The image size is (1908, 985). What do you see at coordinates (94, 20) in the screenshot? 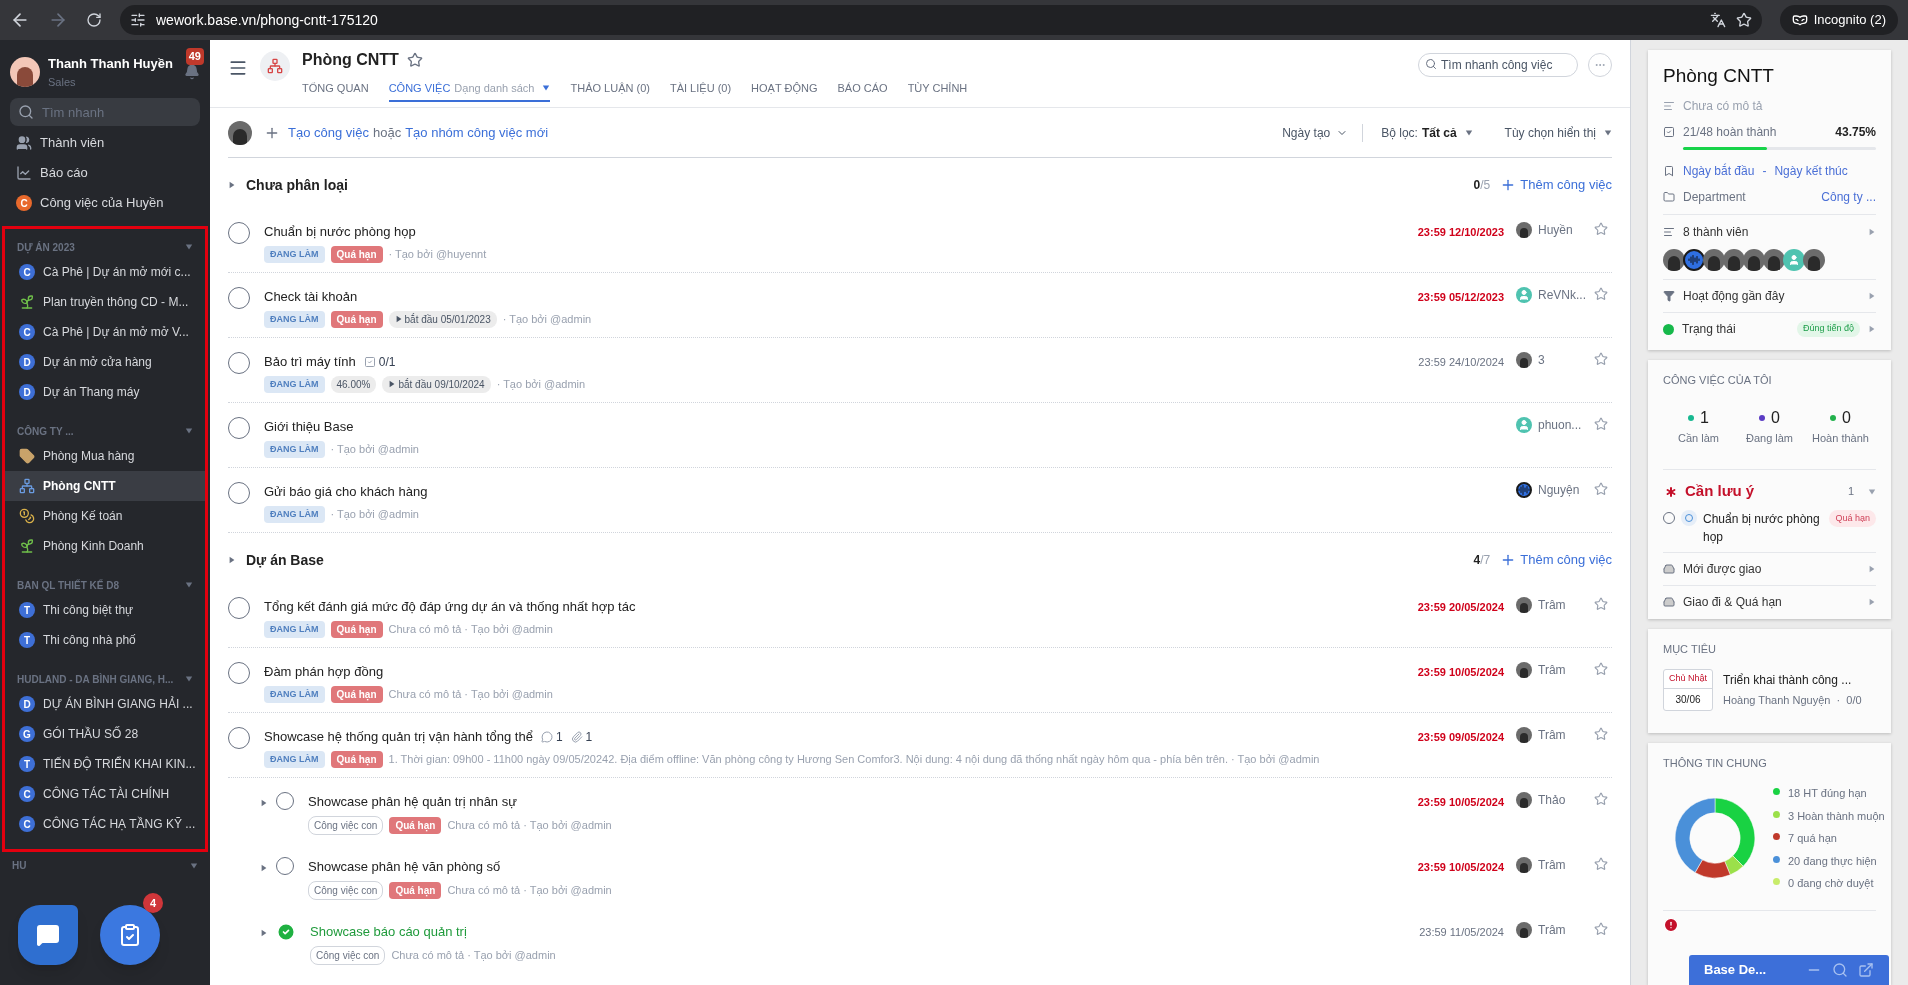
I see `reload-icon` at bounding box center [94, 20].